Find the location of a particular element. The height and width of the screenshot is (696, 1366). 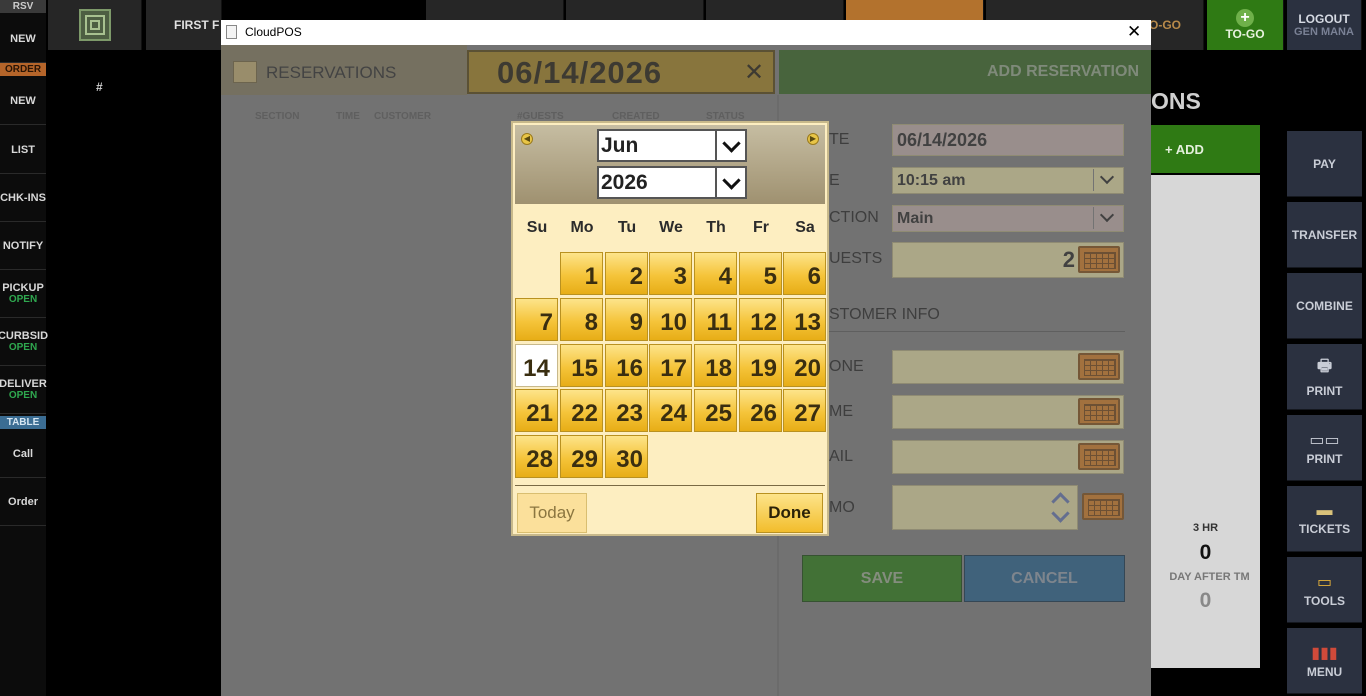

month-value: Jun is located at coordinates (620, 145).